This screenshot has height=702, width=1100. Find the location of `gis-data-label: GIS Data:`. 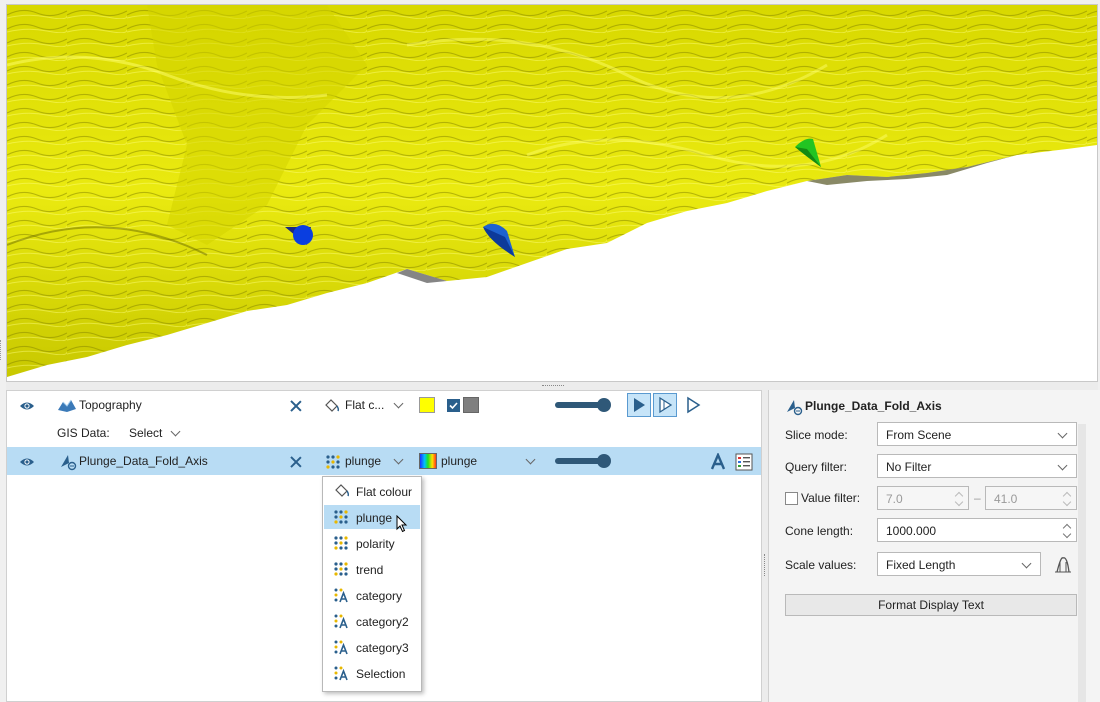

gis-data-label: GIS Data: is located at coordinates (83, 433).